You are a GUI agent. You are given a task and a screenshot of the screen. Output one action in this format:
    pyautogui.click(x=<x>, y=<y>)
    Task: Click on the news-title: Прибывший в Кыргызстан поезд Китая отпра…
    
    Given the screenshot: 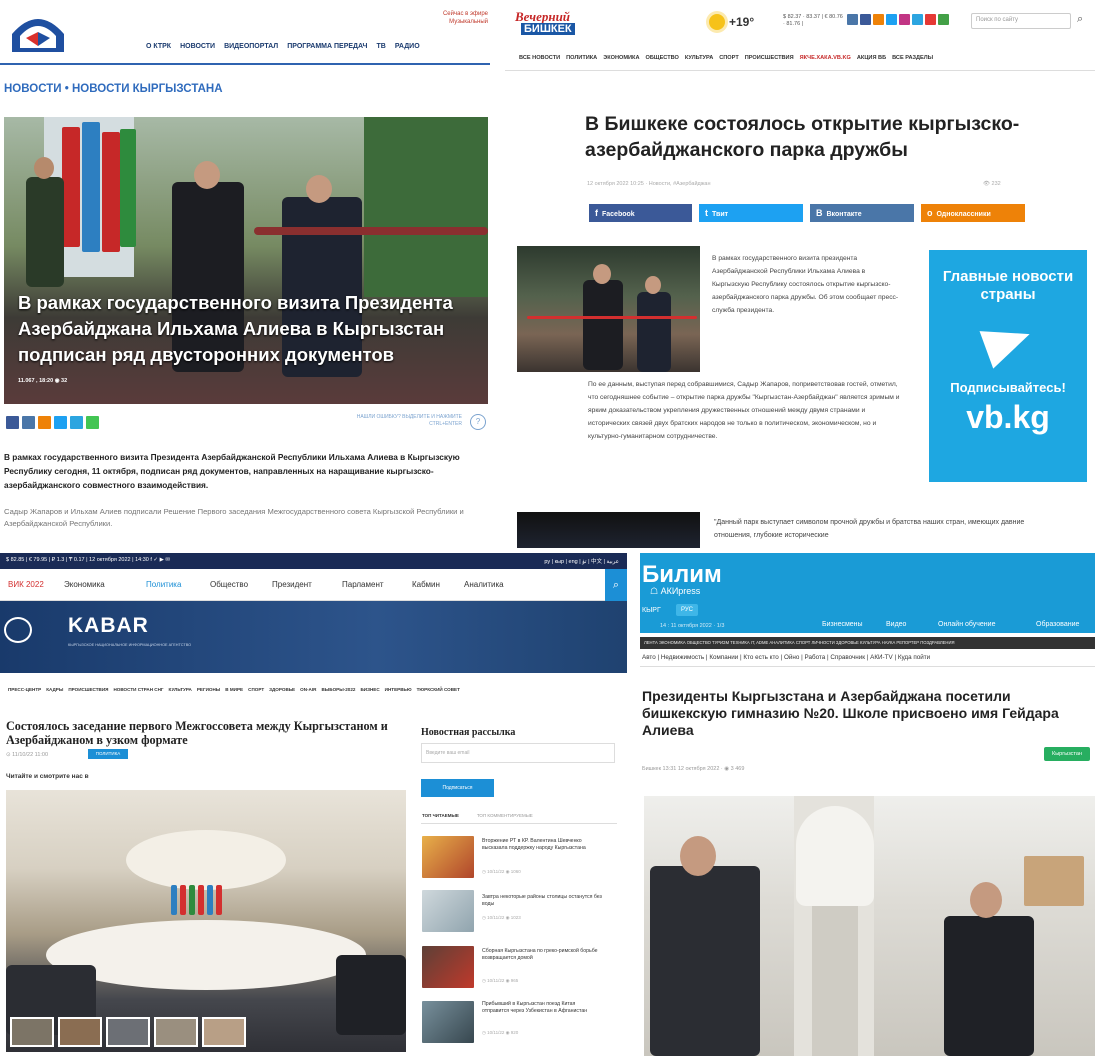 What is the action you would take?
    pyautogui.click(x=542, y=1008)
    